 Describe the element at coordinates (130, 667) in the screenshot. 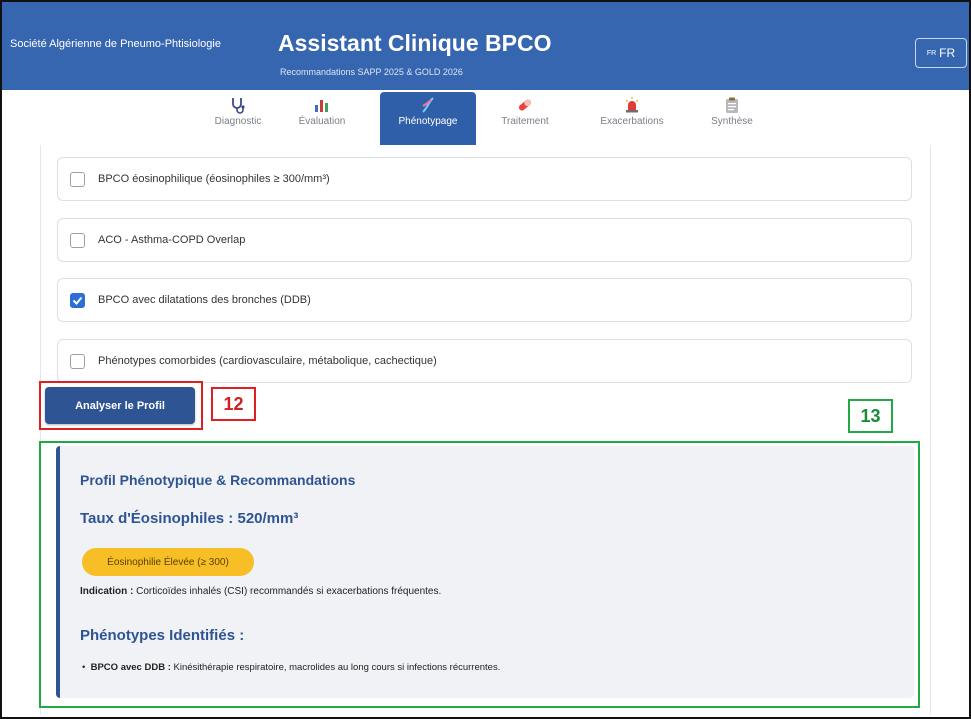

I see `phenotype-name: BPCO avec DDB :` at that location.